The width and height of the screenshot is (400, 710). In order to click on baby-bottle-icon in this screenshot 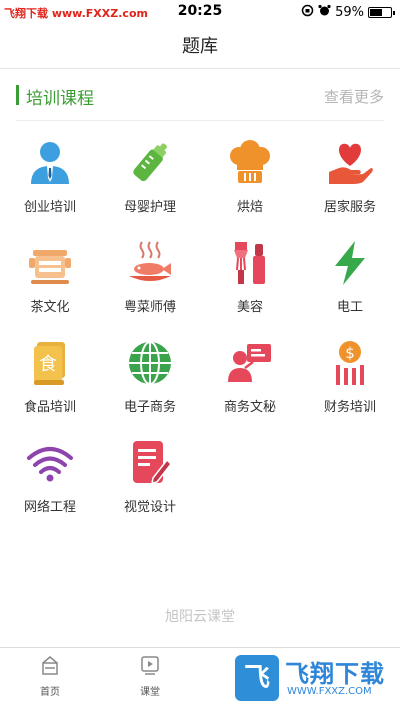, I will do `click(150, 163)`.